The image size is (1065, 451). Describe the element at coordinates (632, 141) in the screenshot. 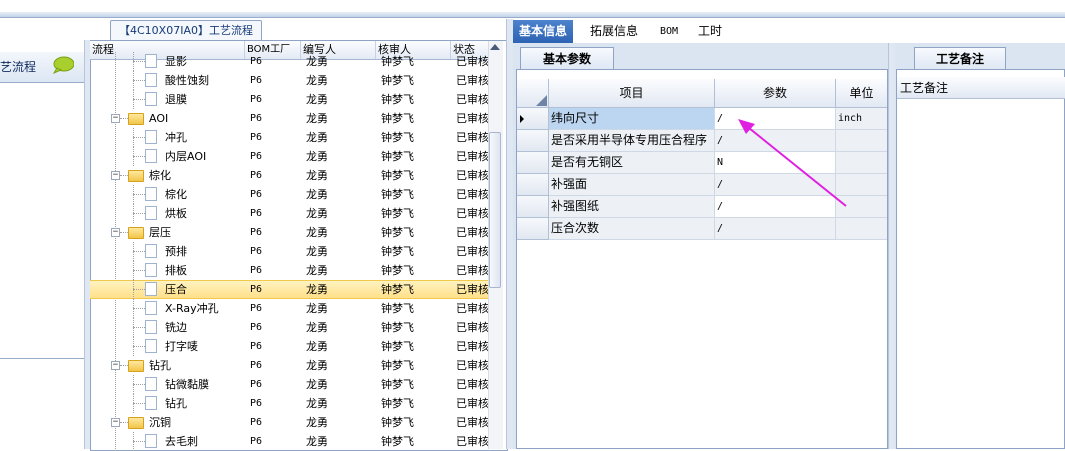

I see `param-item-name: 是否采用半导体专用压合程序` at that location.